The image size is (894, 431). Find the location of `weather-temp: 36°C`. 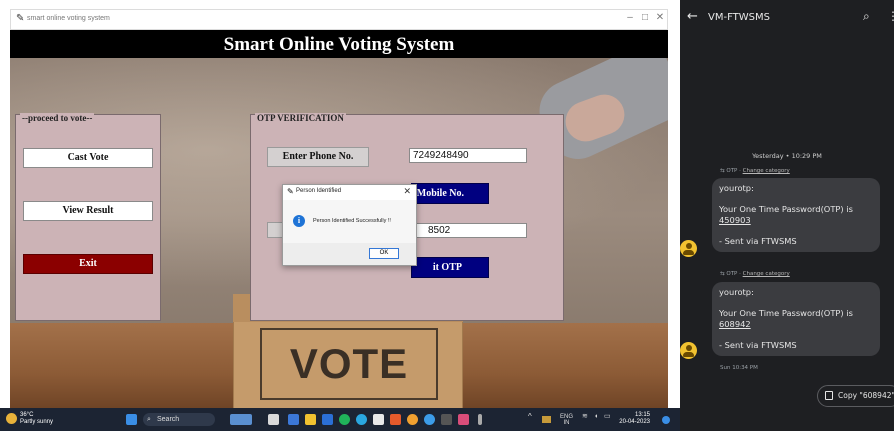

weather-temp: 36°C is located at coordinates (27, 415).